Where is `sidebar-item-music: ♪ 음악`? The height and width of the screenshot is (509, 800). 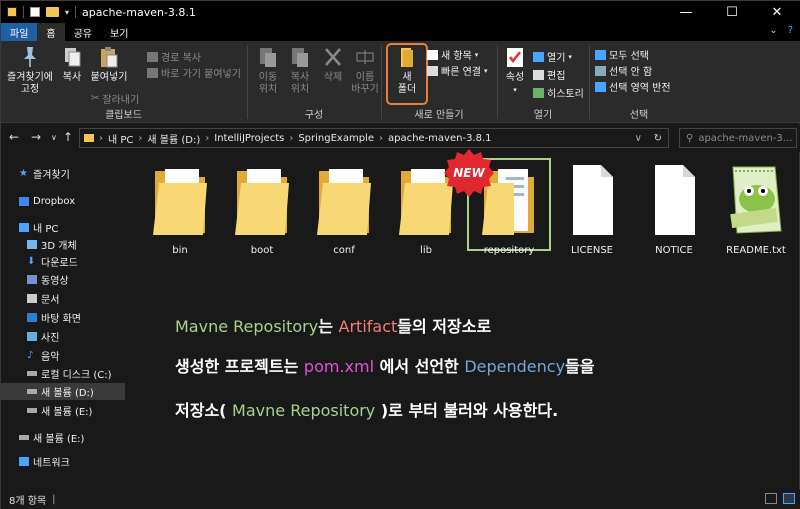 sidebar-item-music: ♪ 음악 is located at coordinates (63, 355).